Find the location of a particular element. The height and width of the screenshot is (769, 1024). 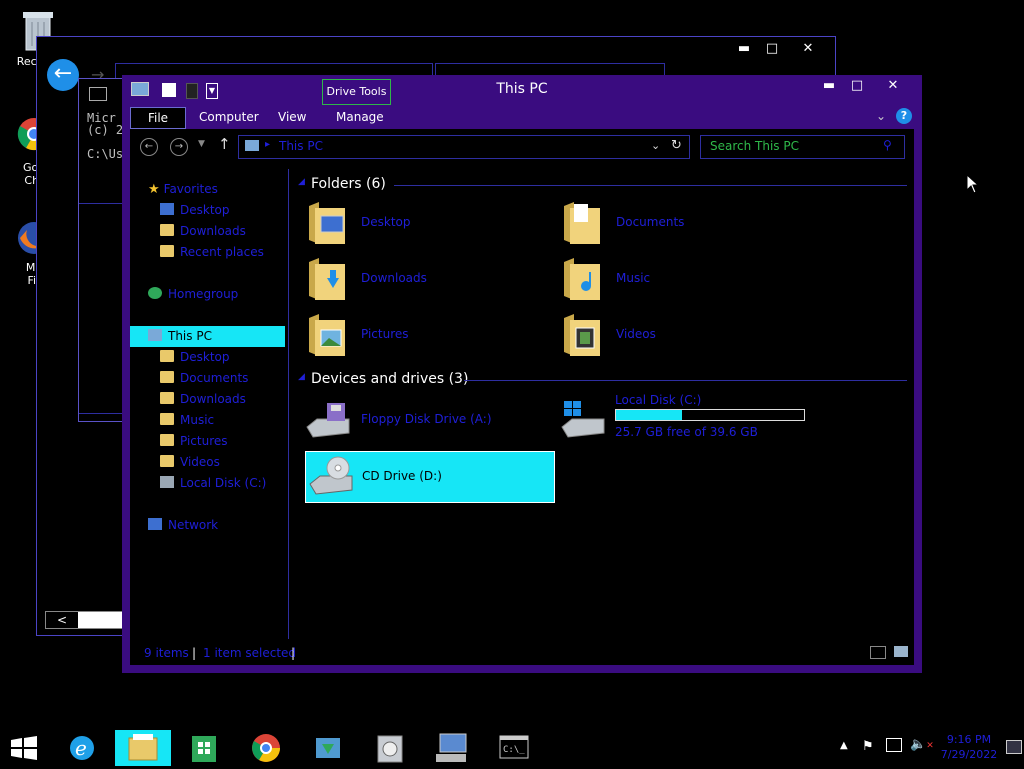

tab-manage: Manage is located at coordinates (360, 117).